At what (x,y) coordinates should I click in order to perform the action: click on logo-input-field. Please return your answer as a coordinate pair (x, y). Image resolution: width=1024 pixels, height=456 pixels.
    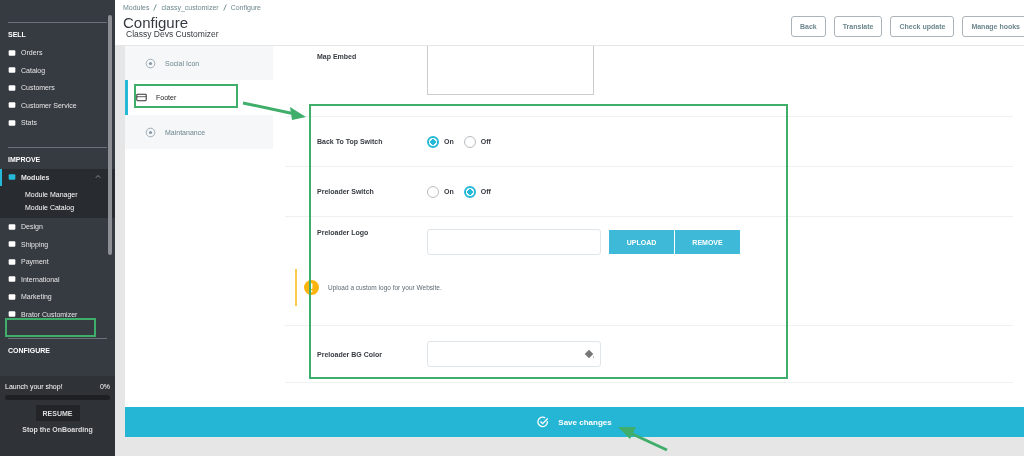
    Looking at the image, I should click on (514, 242).